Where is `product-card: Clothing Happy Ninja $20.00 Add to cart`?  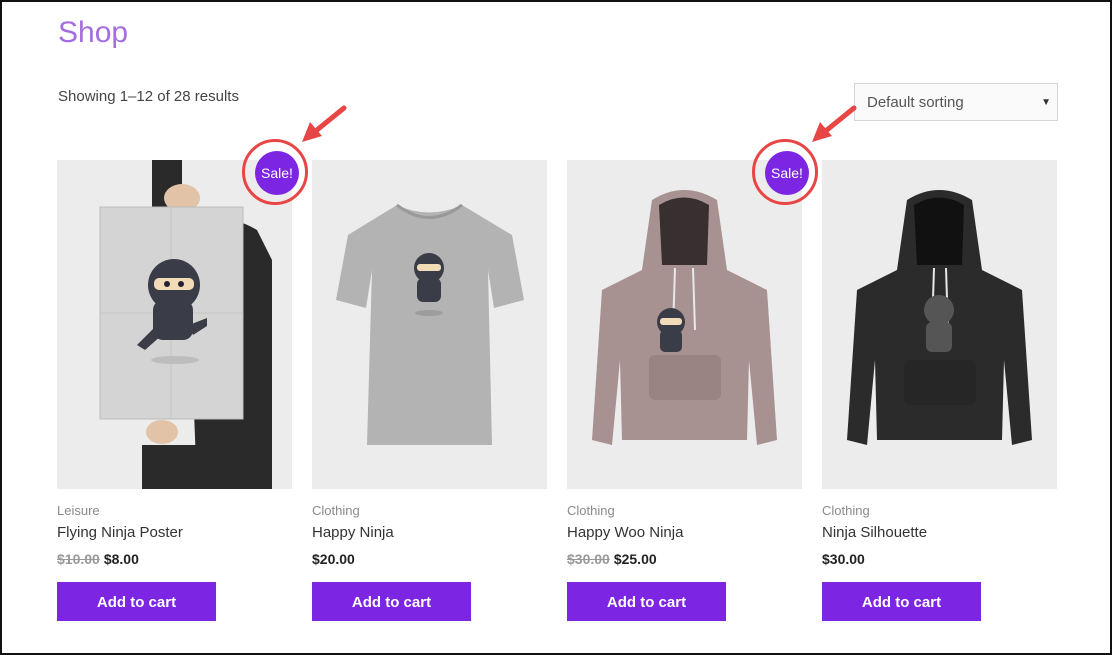 product-card: Clothing Happy Ninja $20.00 Add to cart is located at coordinates (429, 390).